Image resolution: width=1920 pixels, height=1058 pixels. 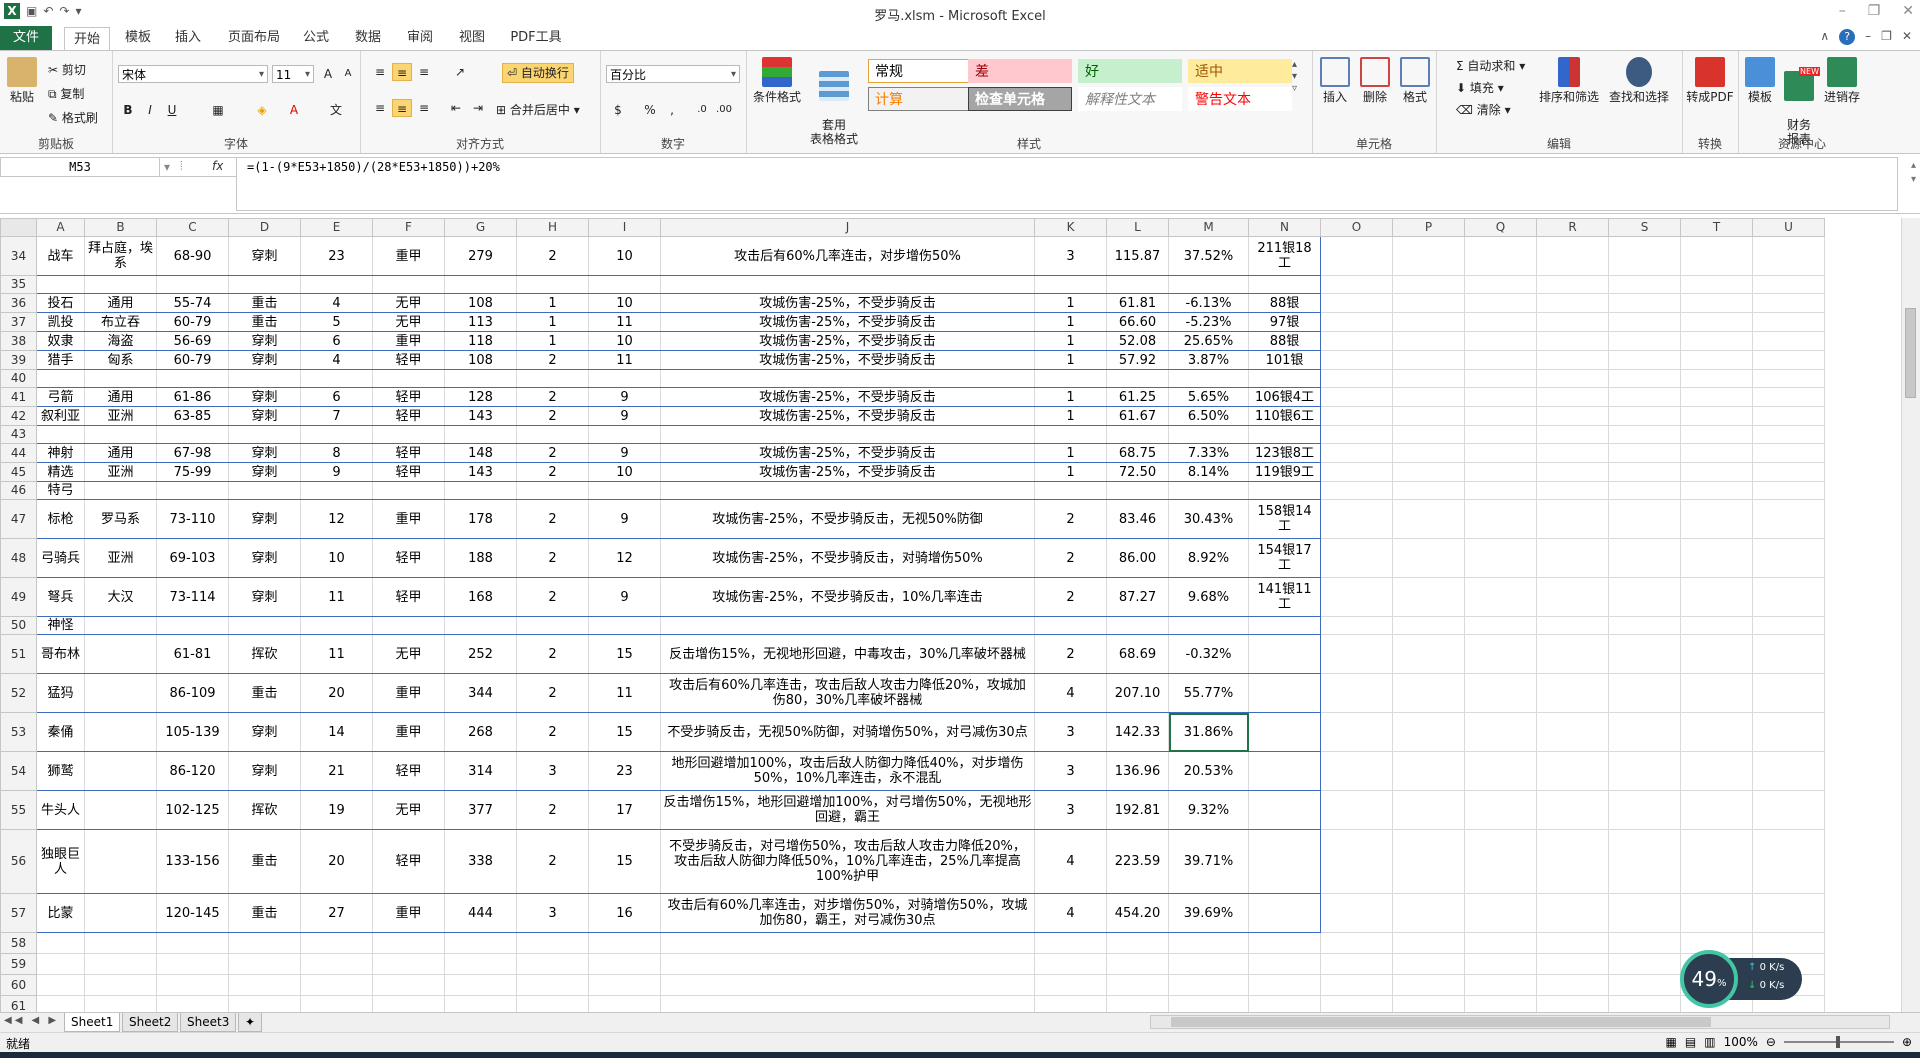 What do you see at coordinates (120, 597) in the screenshot?
I see `cell-B49: 大汉` at bounding box center [120, 597].